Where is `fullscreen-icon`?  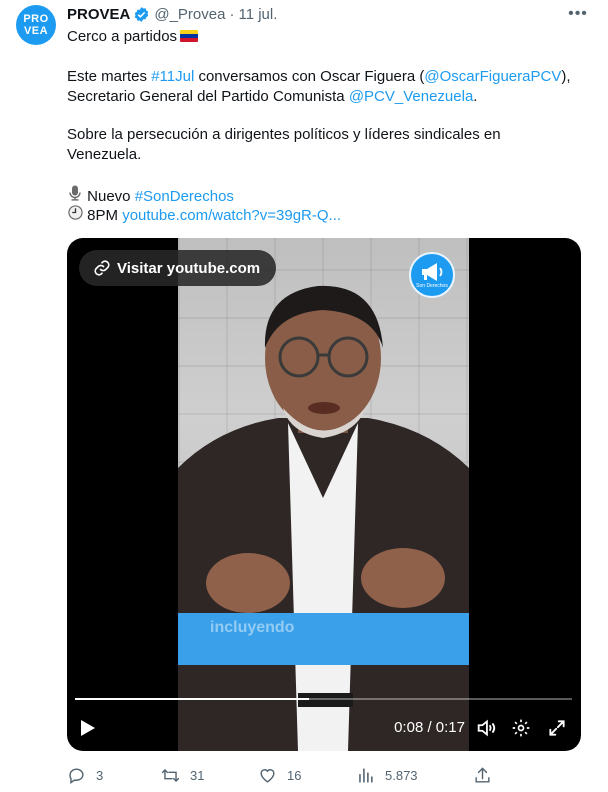 fullscreen-icon is located at coordinates (557, 728).